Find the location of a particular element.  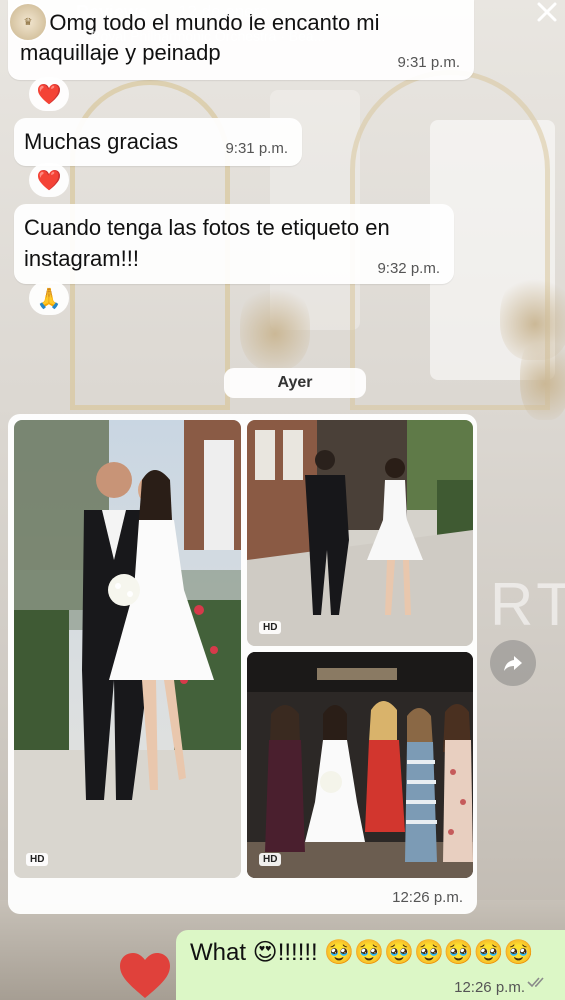

heart-sticker-icon is located at coordinates (145, 976).